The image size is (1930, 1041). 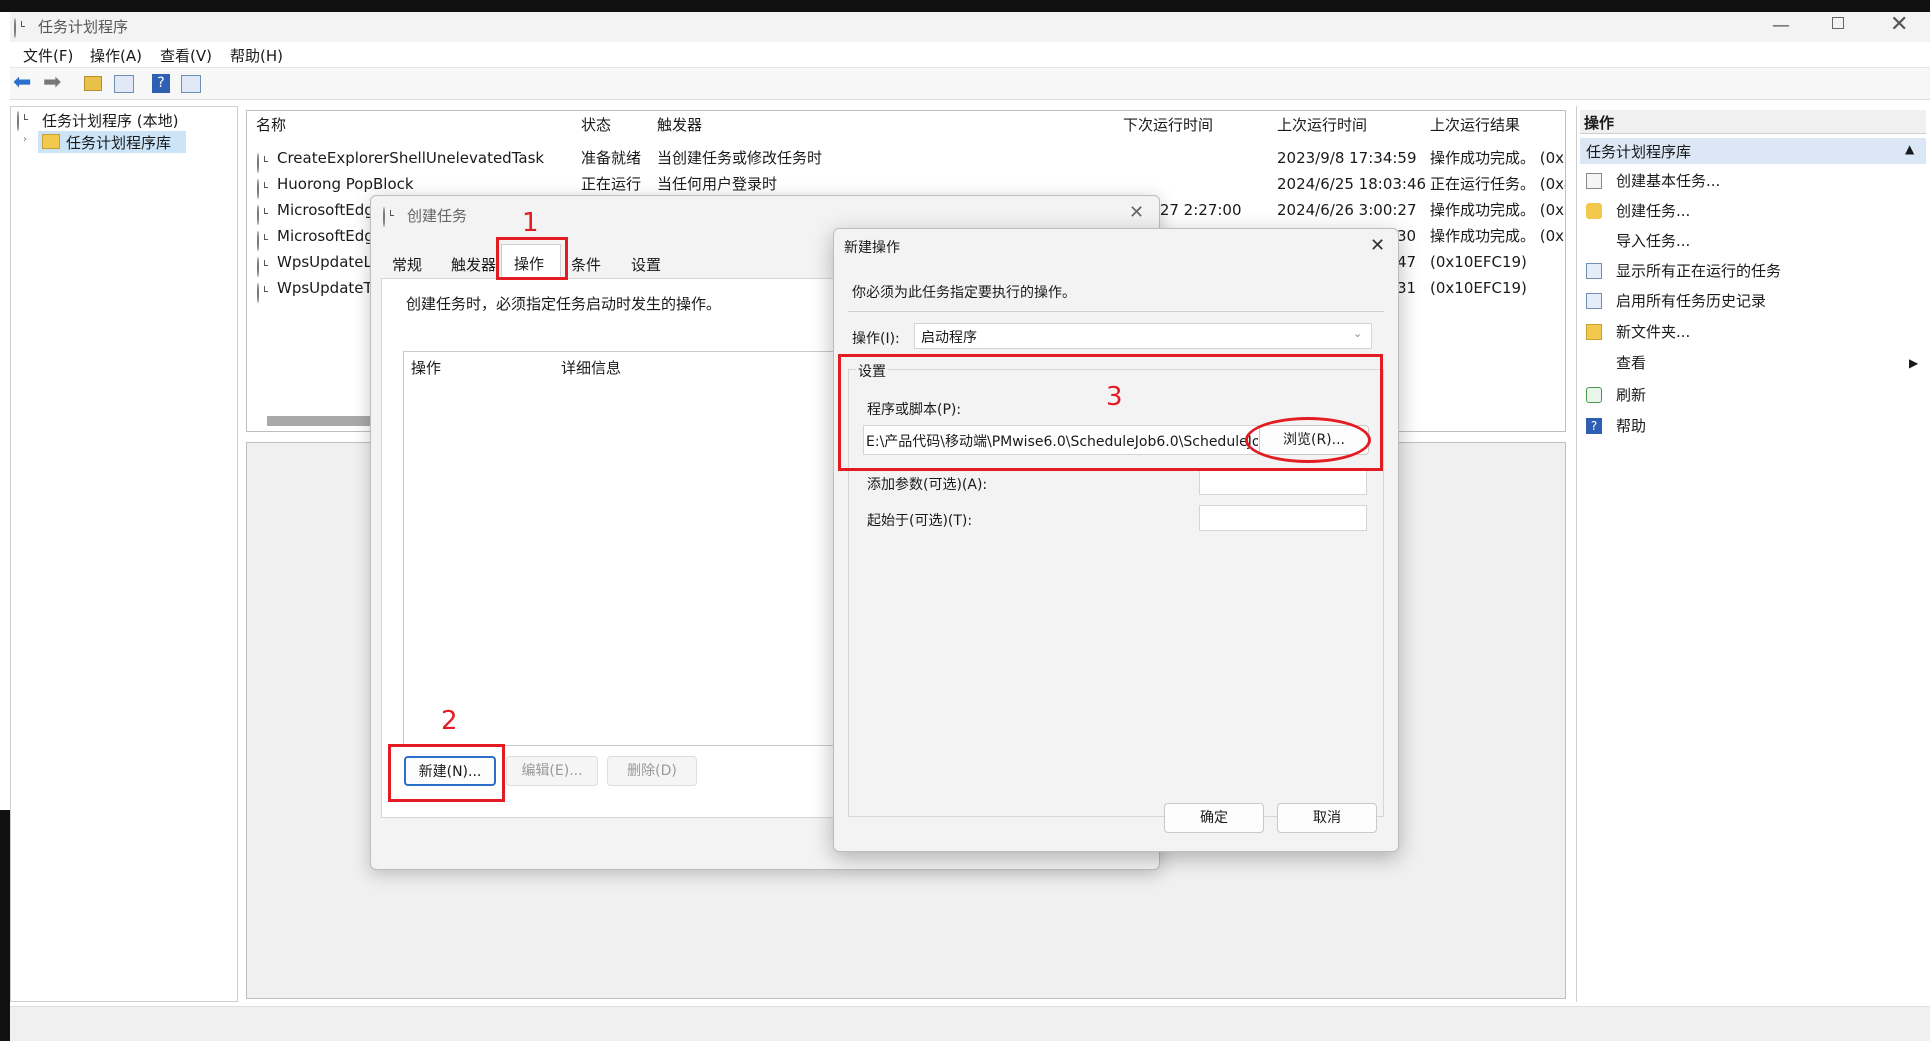 I want to click on create-task-title: 创建任务, so click(x=437, y=216).